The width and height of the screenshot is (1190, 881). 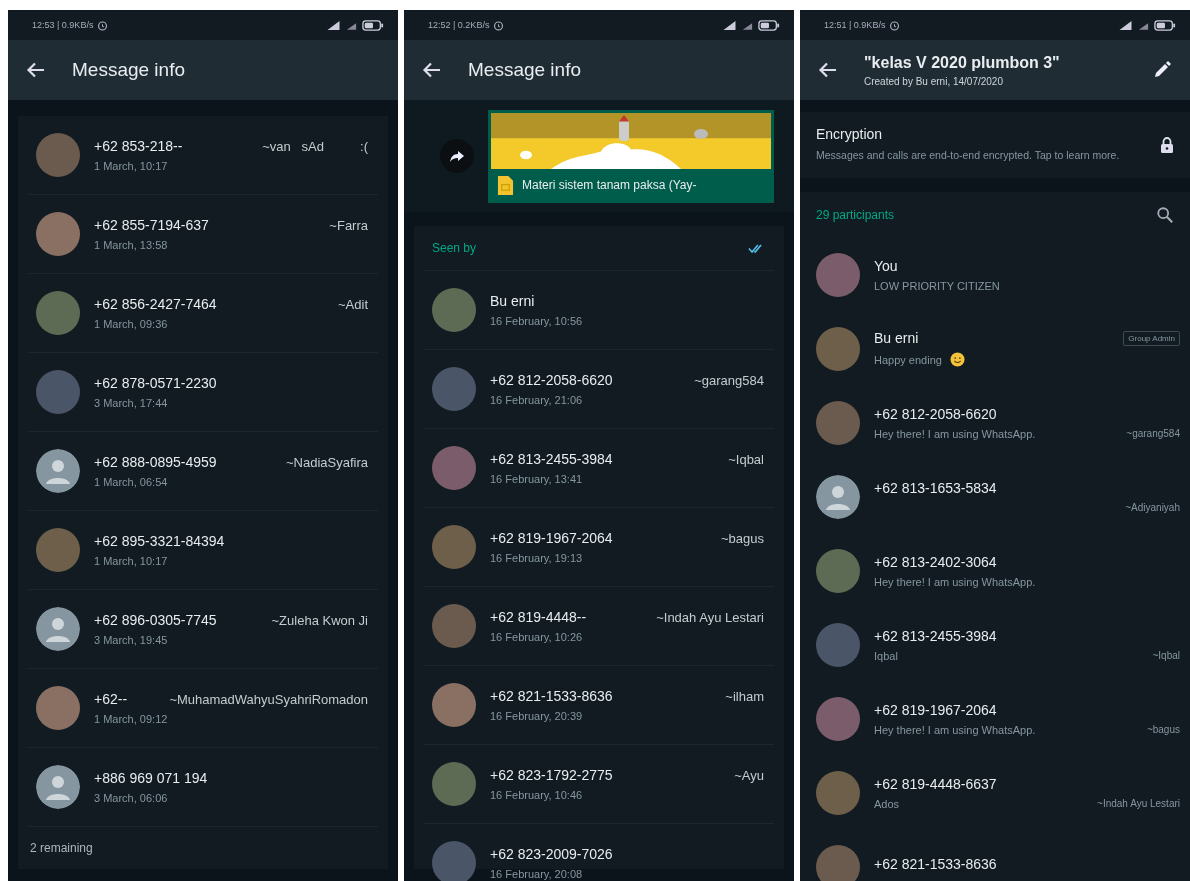 What do you see at coordinates (155, 304) in the screenshot?
I see `contact-name: +62 856-2427-7464` at bounding box center [155, 304].